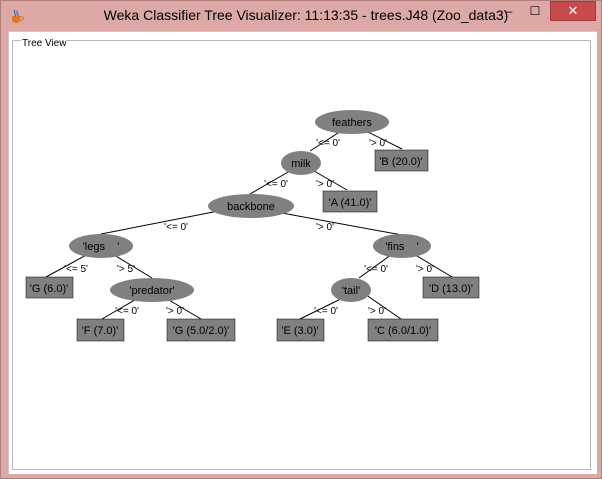  I want to click on node-label: 'legs ', so click(101, 247).